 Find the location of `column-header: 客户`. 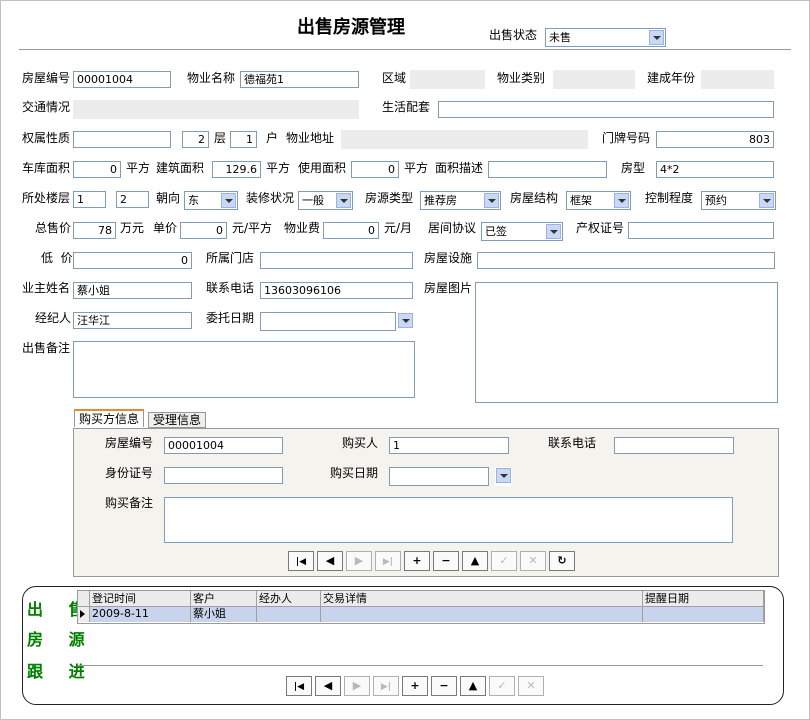

column-header: 客户 is located at coordinates (224, 599).